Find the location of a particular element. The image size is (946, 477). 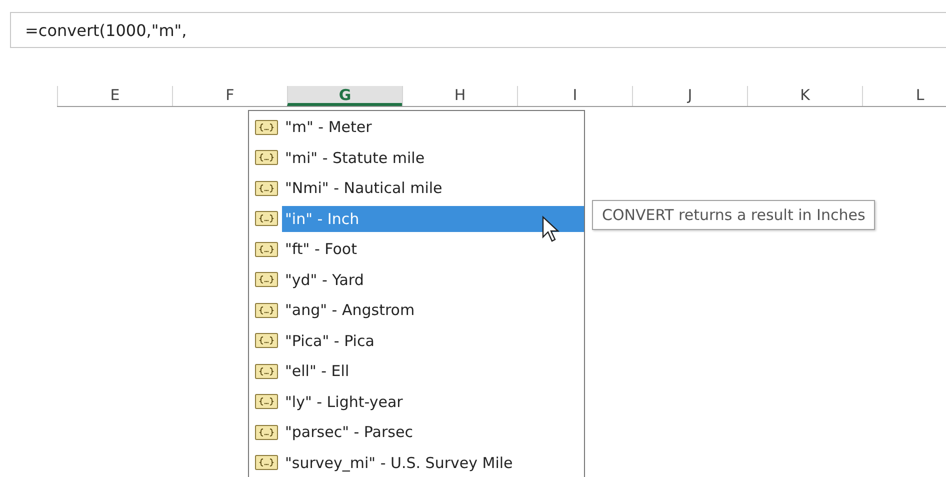

autocomplete-item: "survey_mi" - U.S. Survey Mile is located at coordinates (433, 463).